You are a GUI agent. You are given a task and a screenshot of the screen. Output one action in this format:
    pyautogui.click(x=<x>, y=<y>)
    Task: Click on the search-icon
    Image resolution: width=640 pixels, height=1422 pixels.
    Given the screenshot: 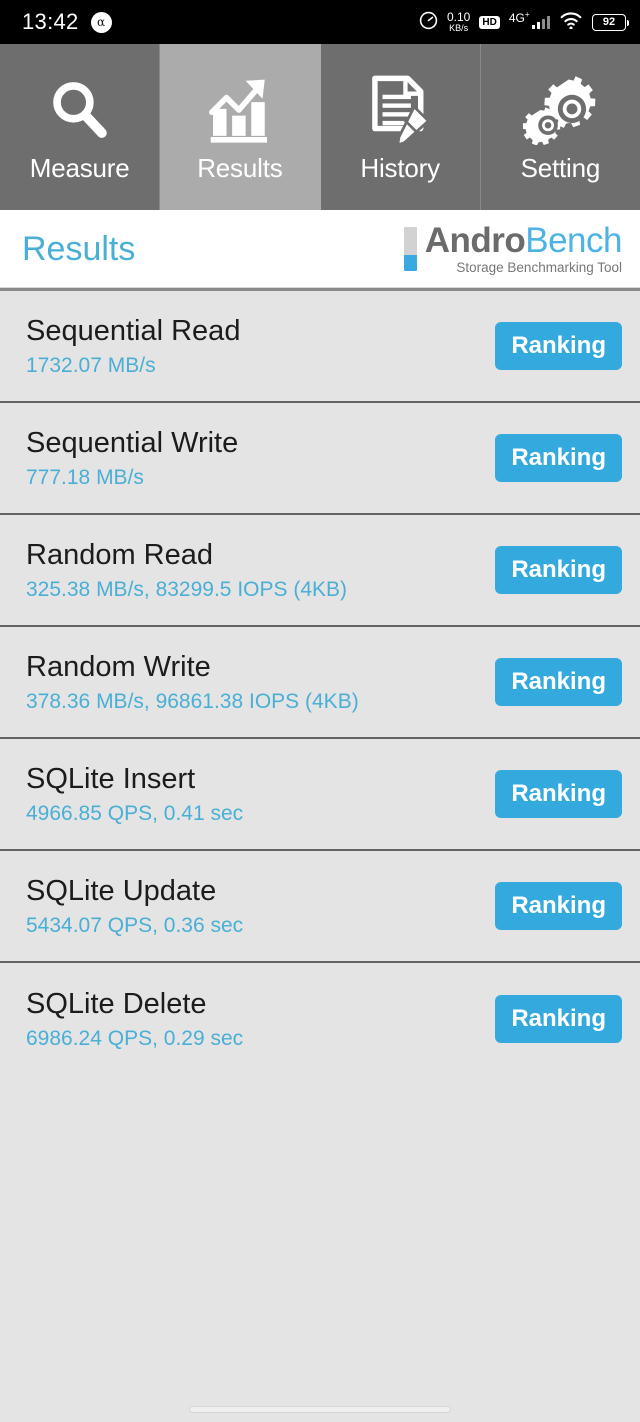 What is the action you would take?
    pyautogui.click(x=80, y=110)
    